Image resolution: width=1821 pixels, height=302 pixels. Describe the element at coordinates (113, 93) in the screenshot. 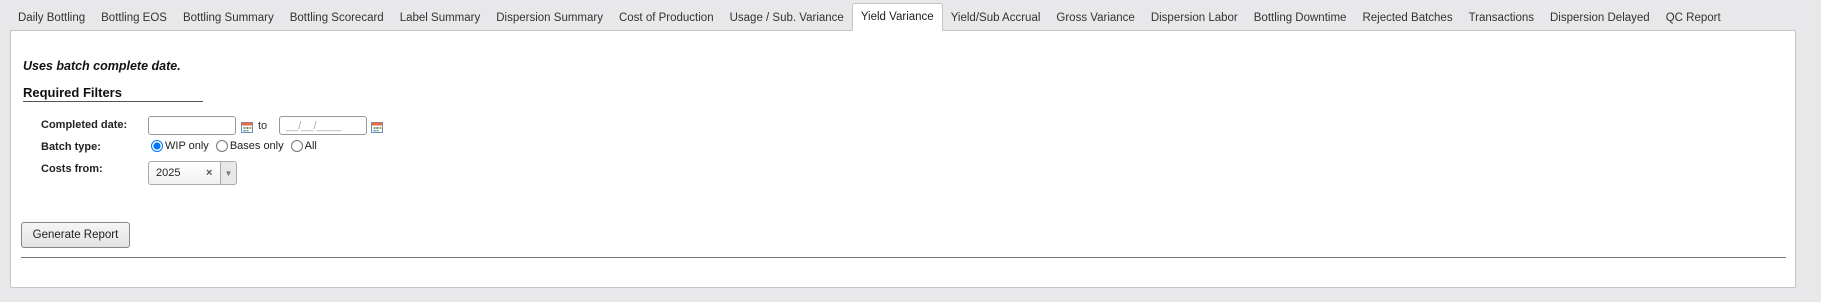

I see `section-title: Required Filters` at that location.